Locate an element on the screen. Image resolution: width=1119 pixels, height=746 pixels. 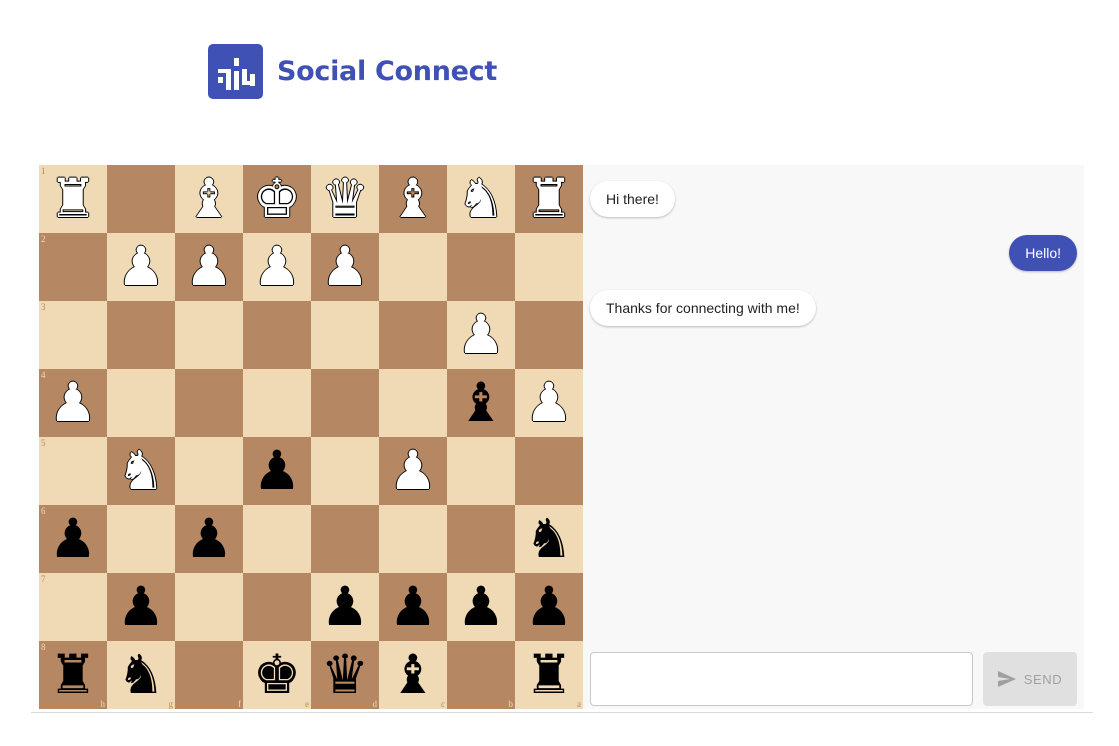
board-square: ♛ is located at coordinates (345, 199).